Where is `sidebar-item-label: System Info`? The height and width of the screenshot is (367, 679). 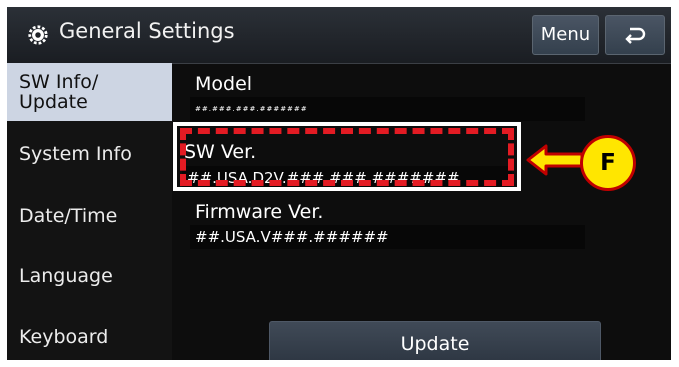 sidebar-item-label: System Info is located at coordinates (75, 154).